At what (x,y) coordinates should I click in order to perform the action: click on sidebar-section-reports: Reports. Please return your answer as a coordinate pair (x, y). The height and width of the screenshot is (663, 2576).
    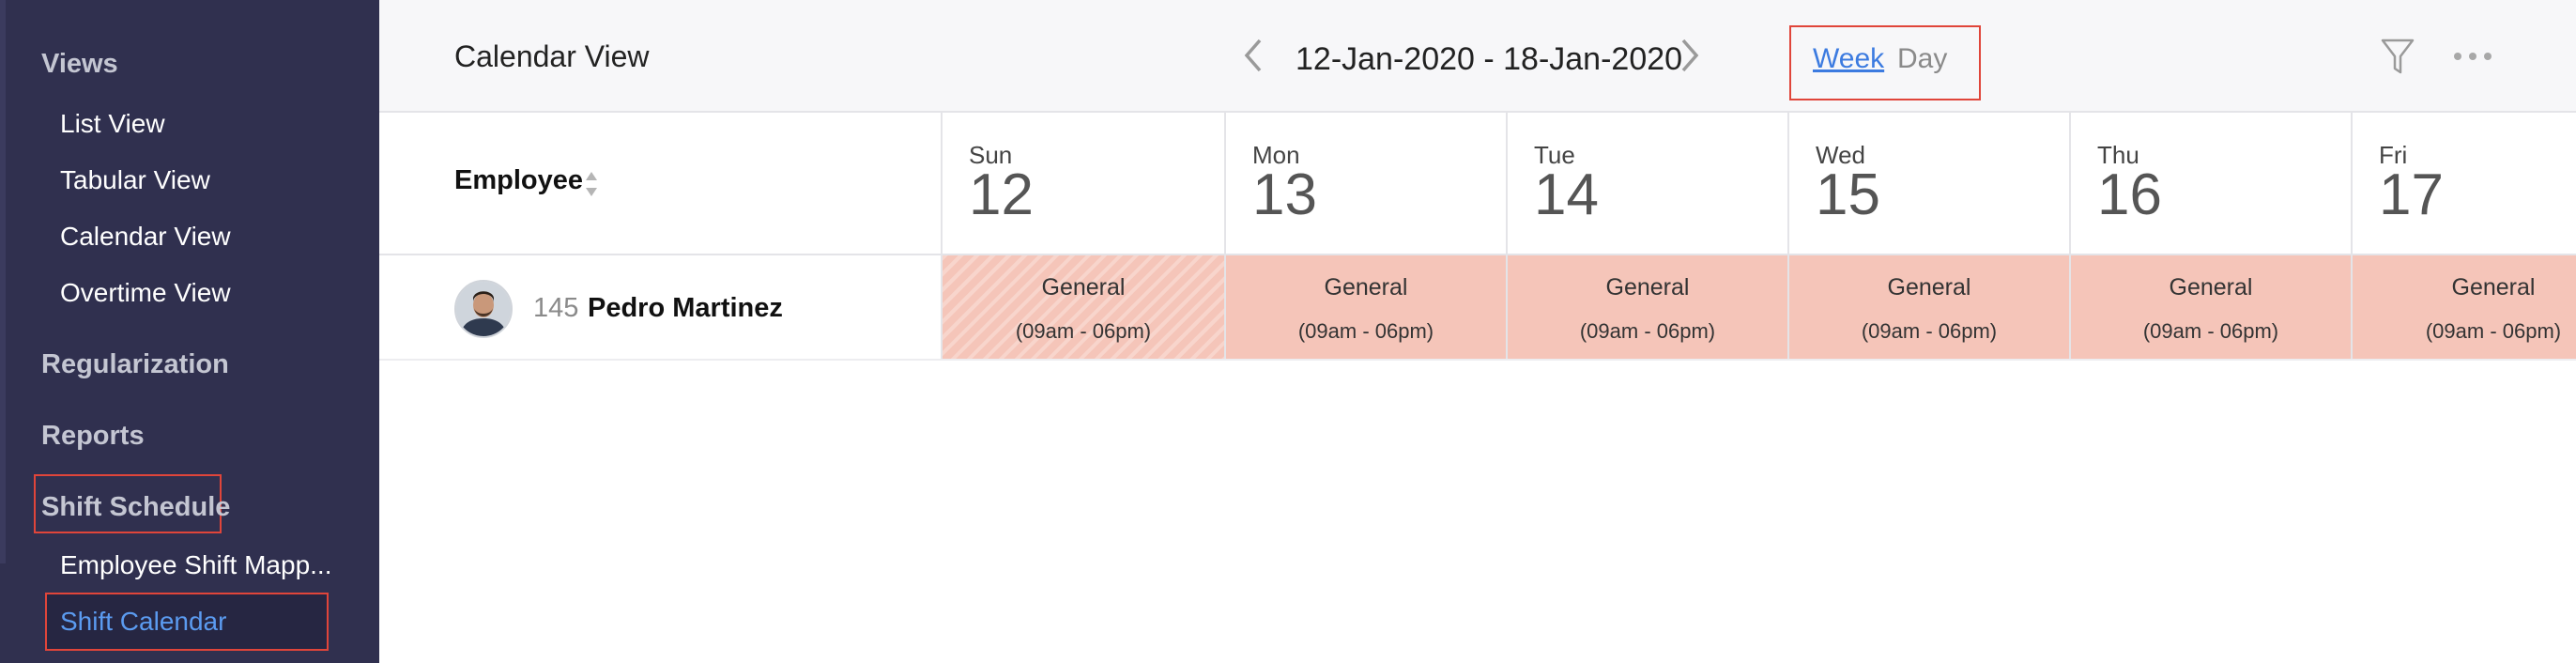
    Looking at the image, I should click on (93, 436).